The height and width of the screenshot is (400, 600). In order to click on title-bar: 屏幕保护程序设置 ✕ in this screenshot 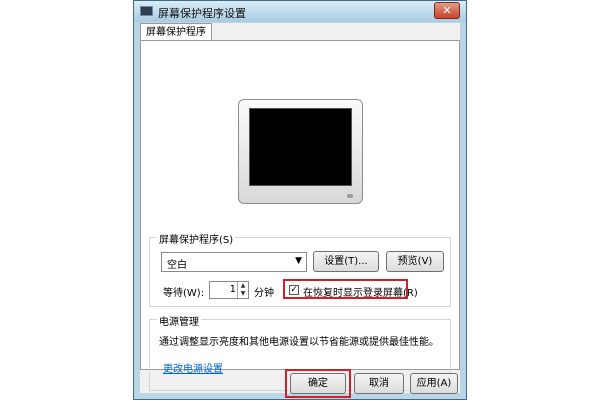, I will do `click(300, 11)`.